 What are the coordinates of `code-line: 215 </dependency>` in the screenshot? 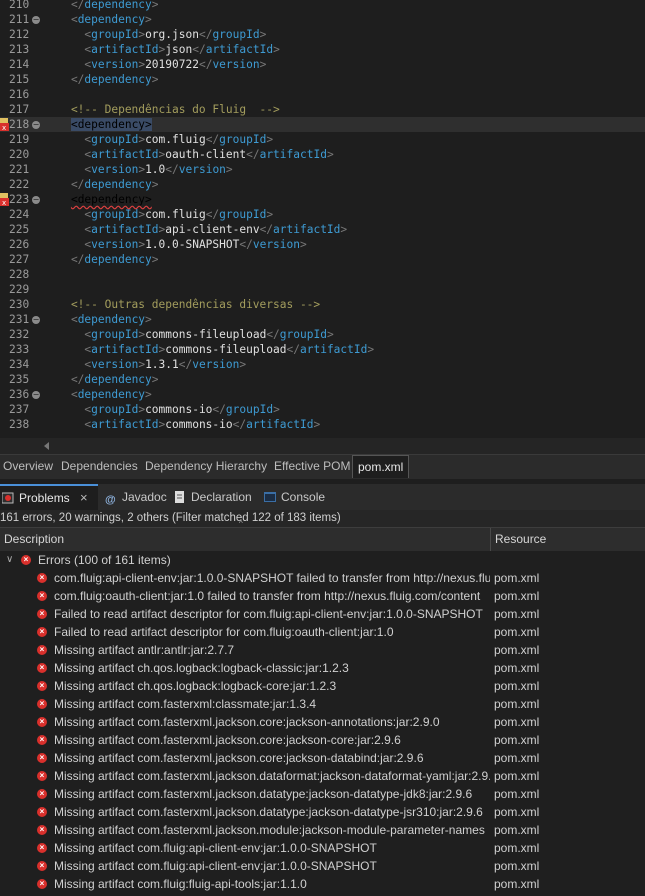 It's located at (322, 79).